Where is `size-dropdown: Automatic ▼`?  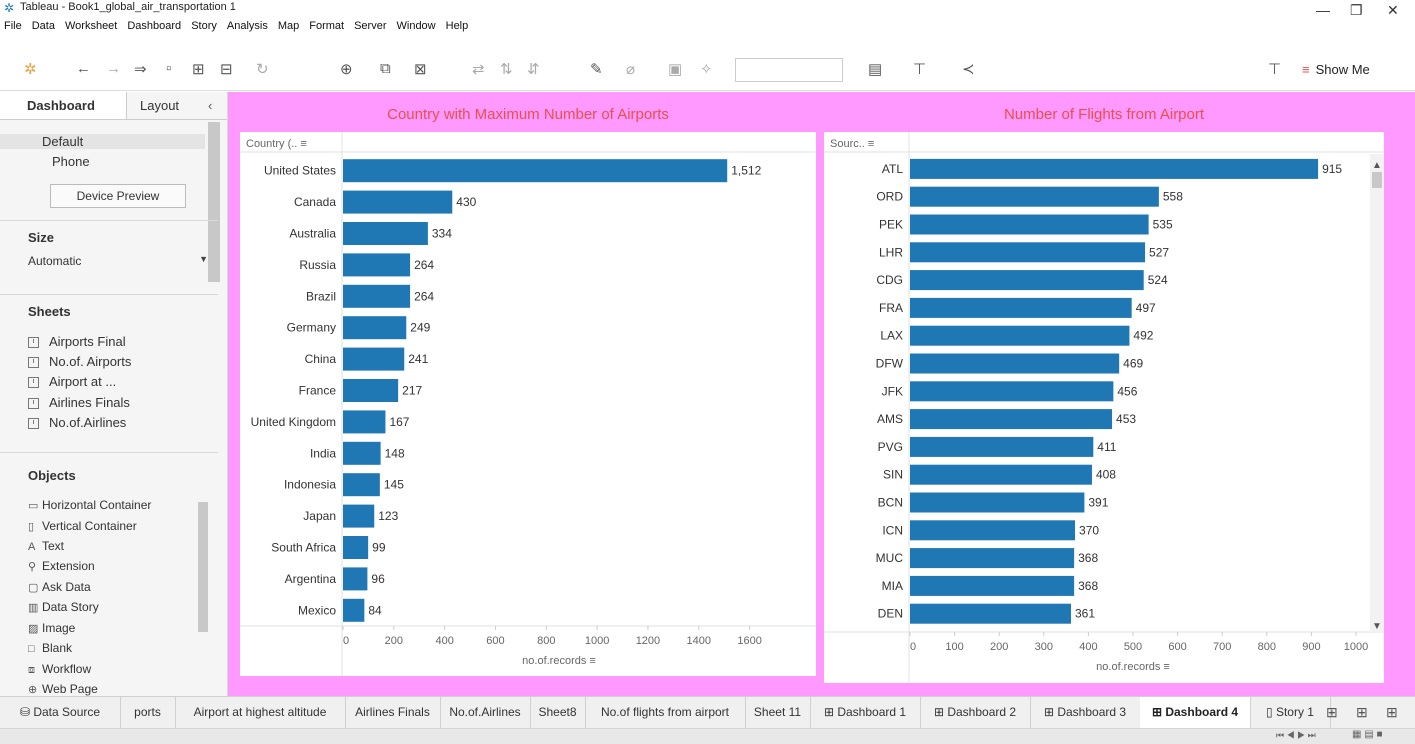
size-dropdown: Automatic ▼ is located at coordinates (118, 261).